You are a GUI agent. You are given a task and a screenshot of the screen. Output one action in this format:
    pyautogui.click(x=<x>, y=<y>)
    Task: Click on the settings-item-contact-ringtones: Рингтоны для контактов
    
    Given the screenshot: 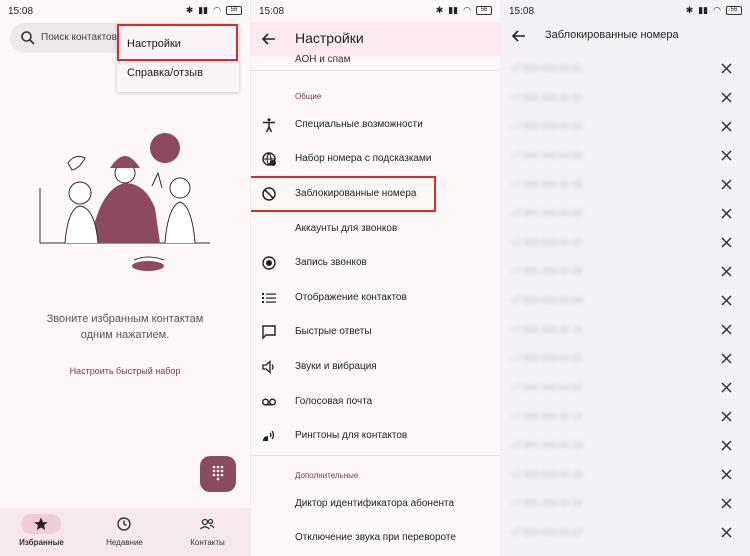 What is the action you would take?
    pyautogui.click(x=375, y=436)
    